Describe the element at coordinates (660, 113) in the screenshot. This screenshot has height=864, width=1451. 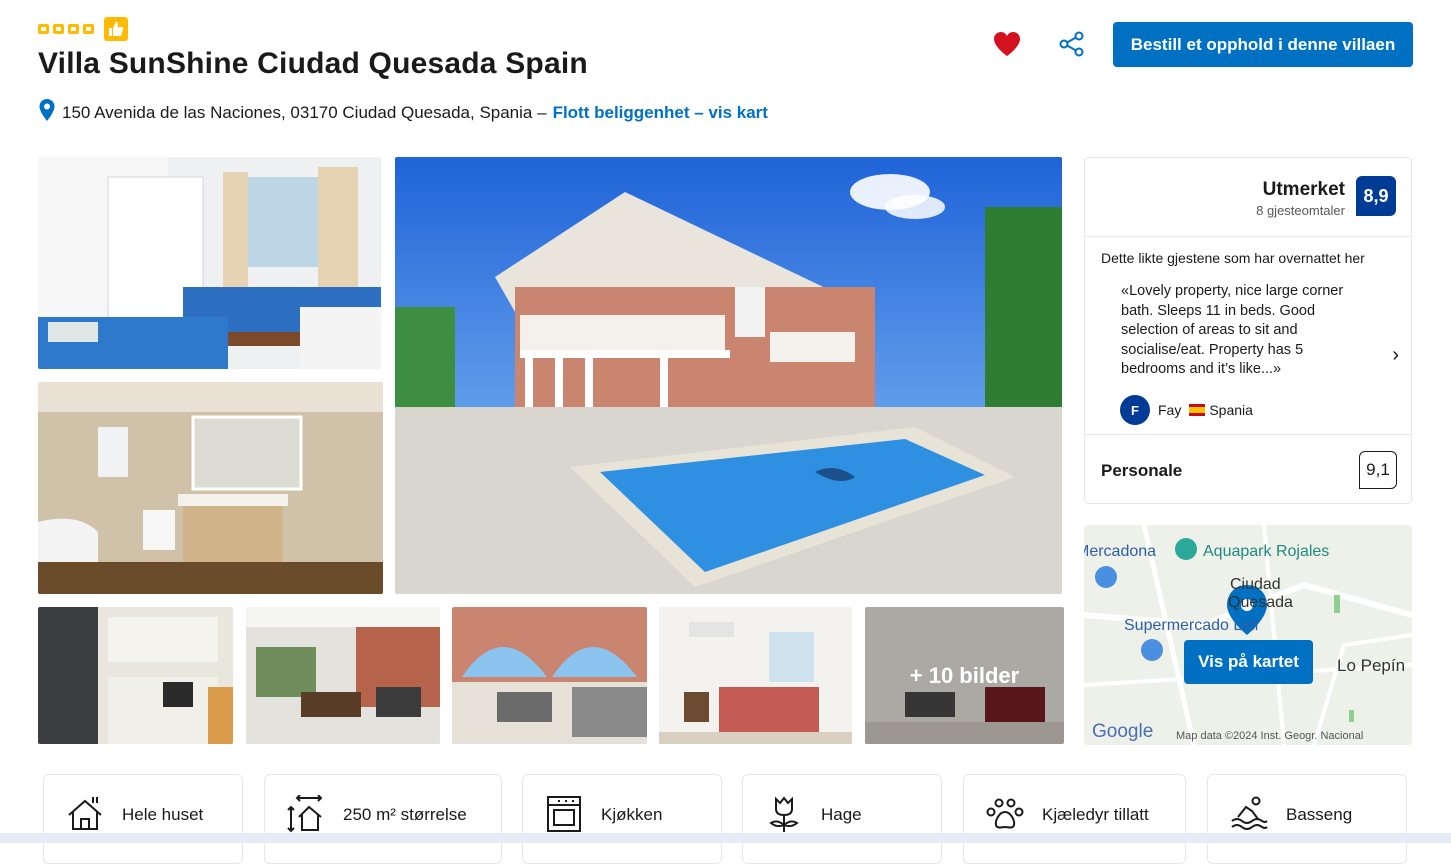
I see `show-map-link: Flott beliggenhet – vis kart` at that location.